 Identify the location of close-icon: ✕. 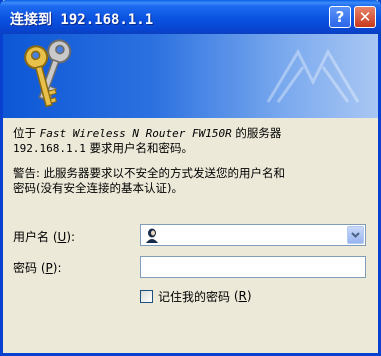
(365, 17).